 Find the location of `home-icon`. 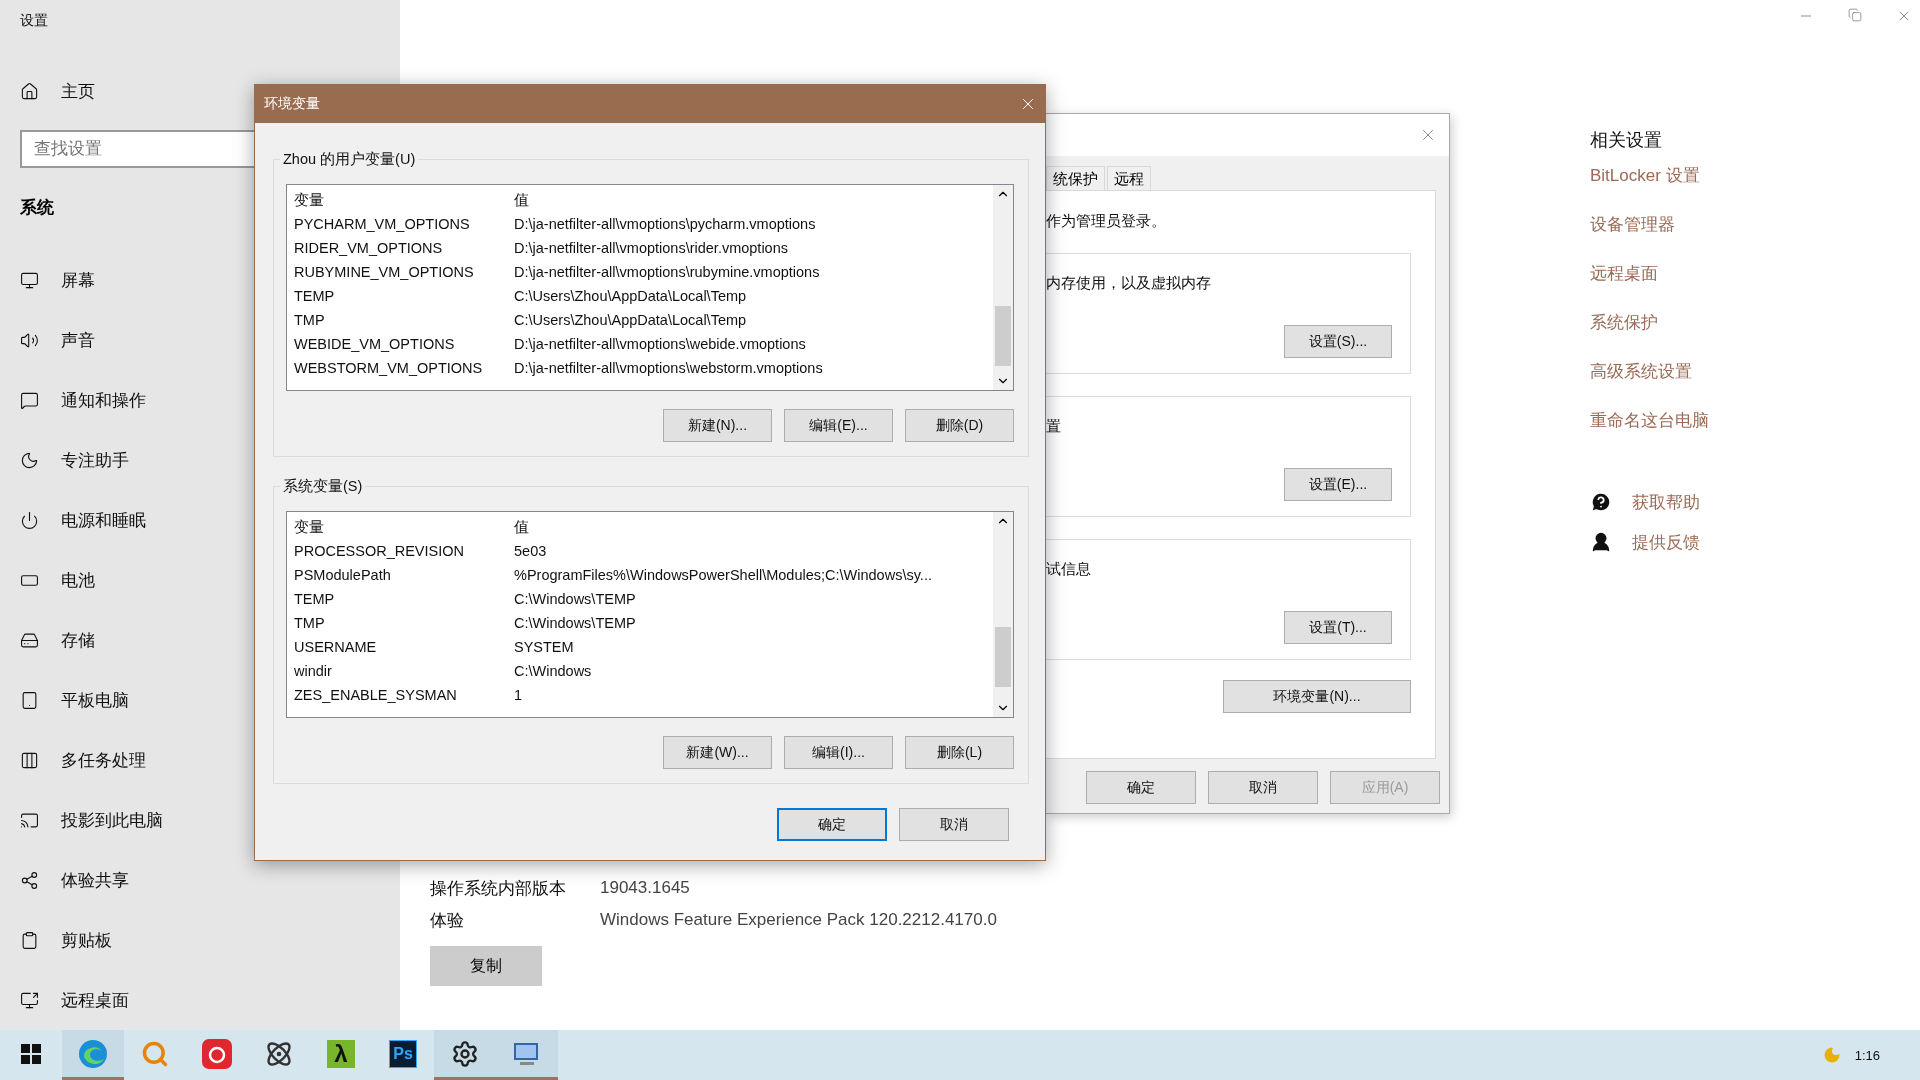

home-icon is located at coordinates (29, 91).